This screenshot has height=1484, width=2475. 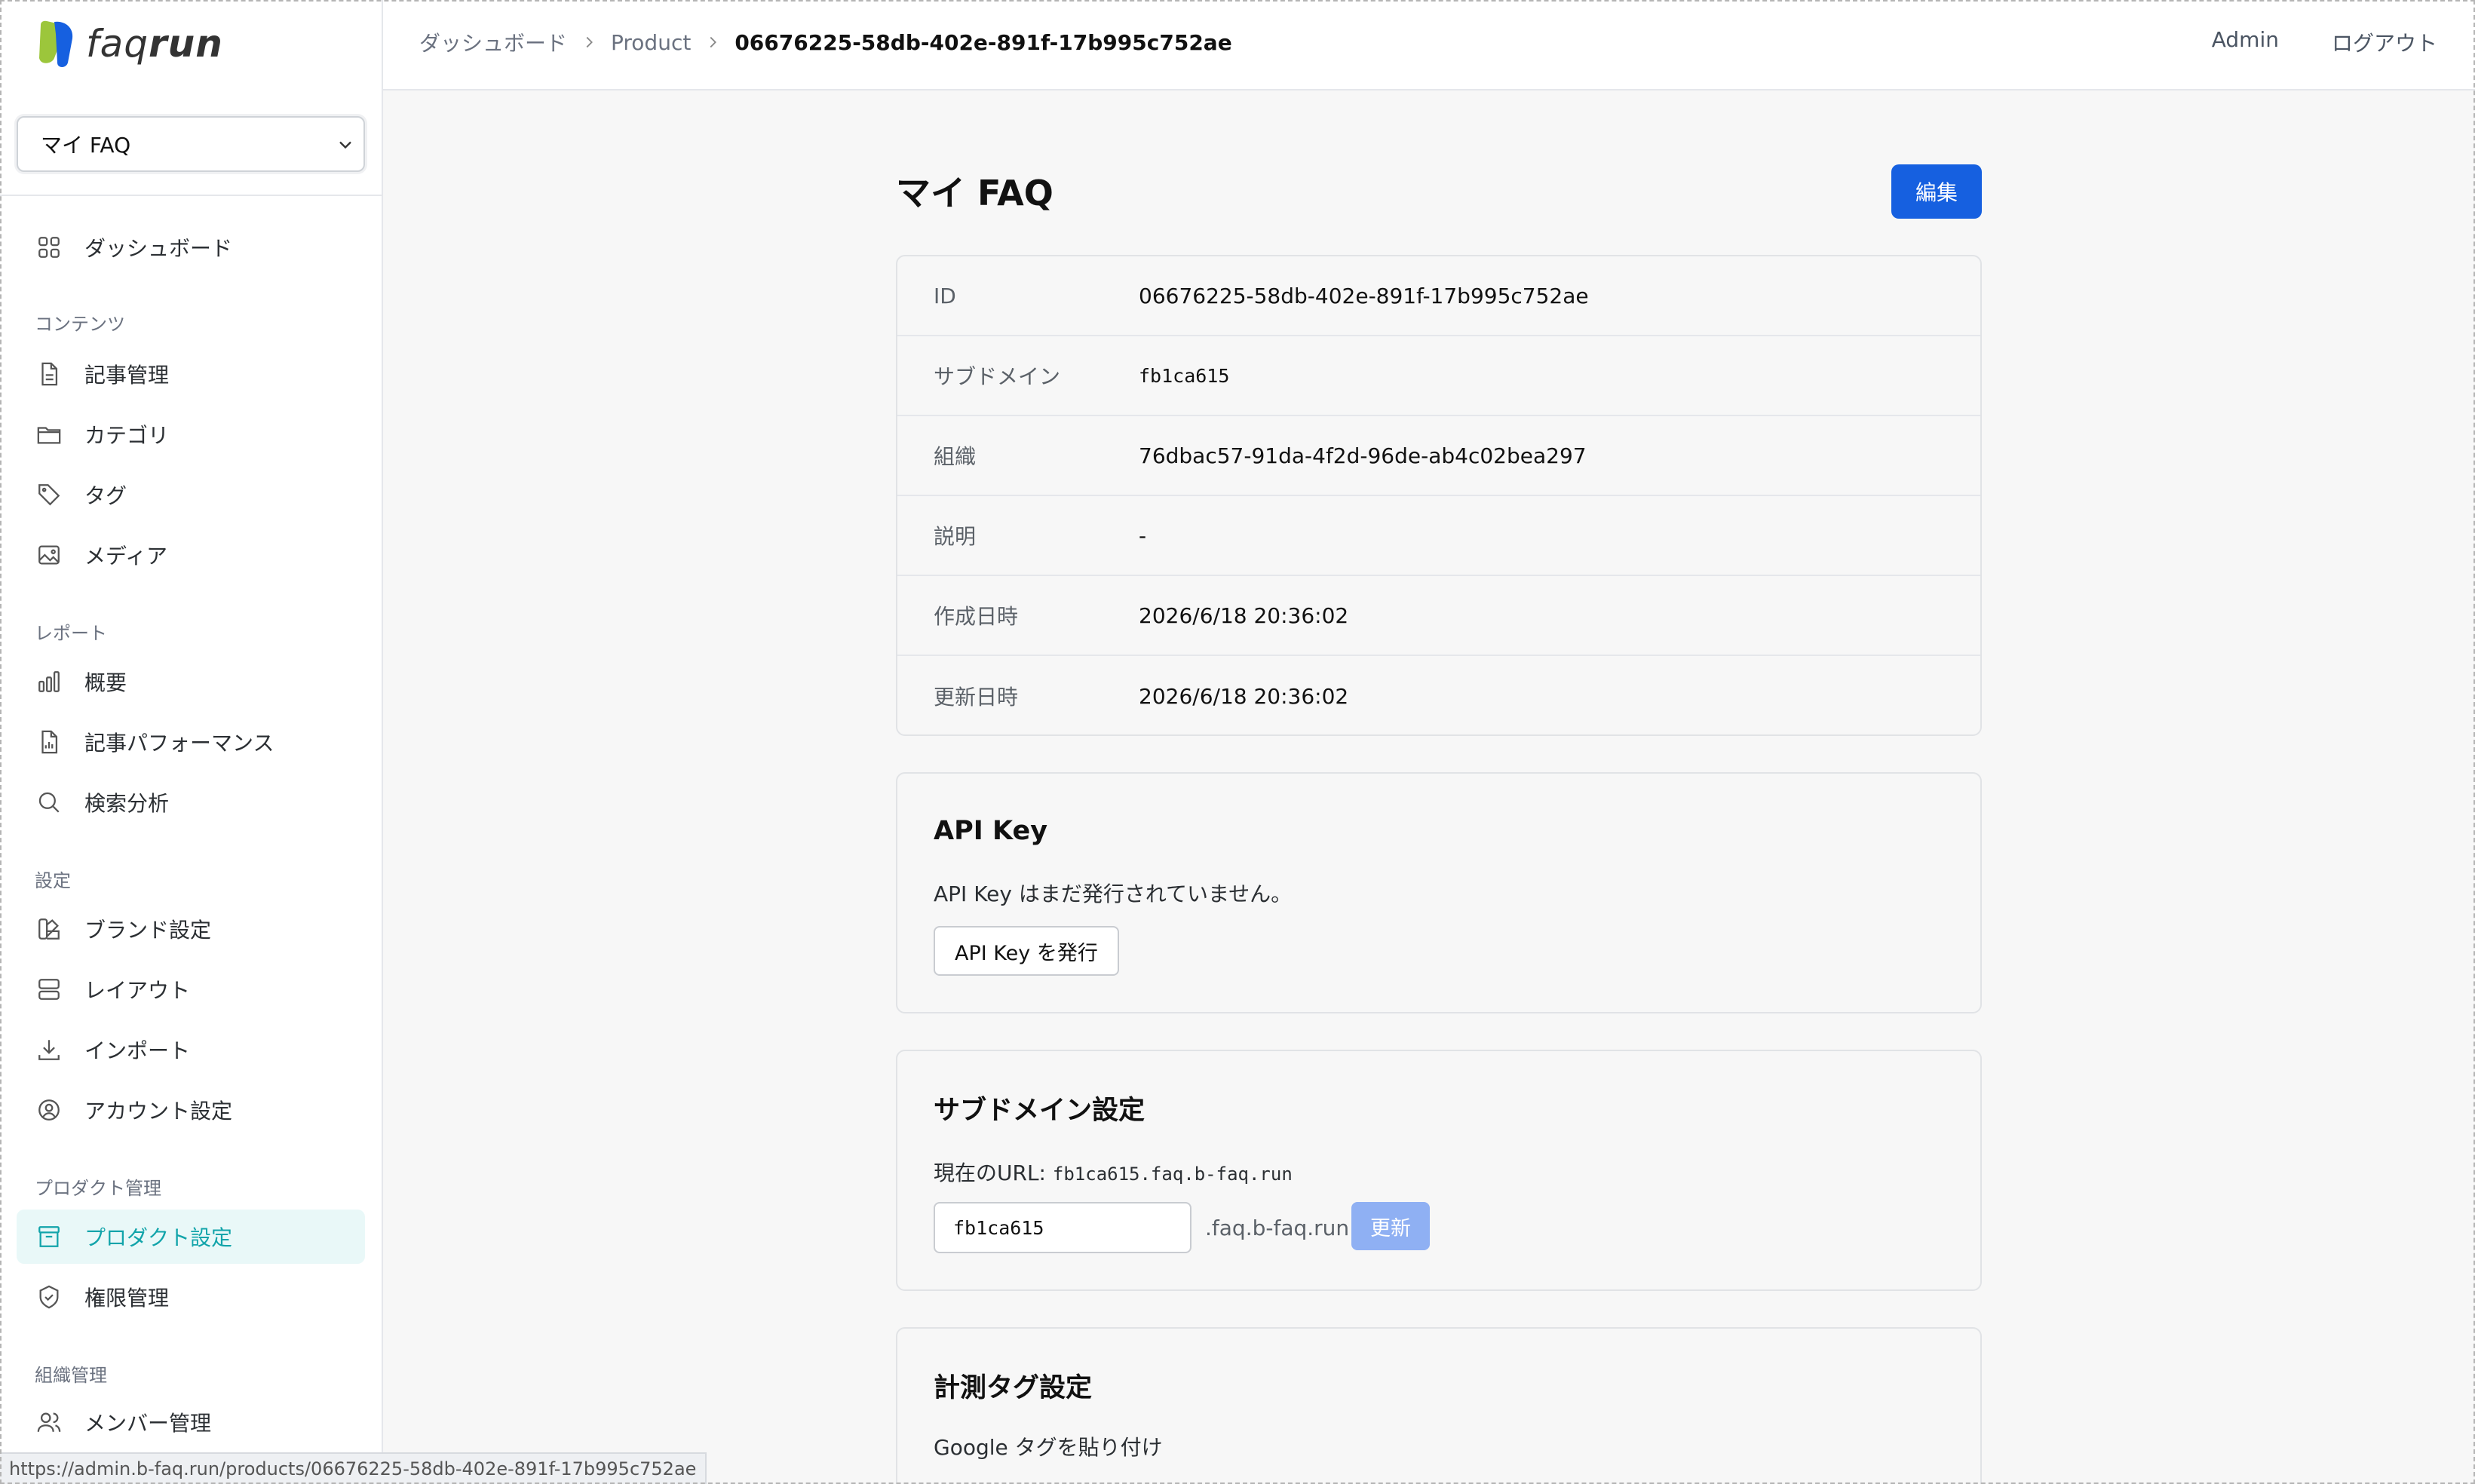 I want to click on sidebar-item-label: 権限管理, so click(x=127, y=1298).